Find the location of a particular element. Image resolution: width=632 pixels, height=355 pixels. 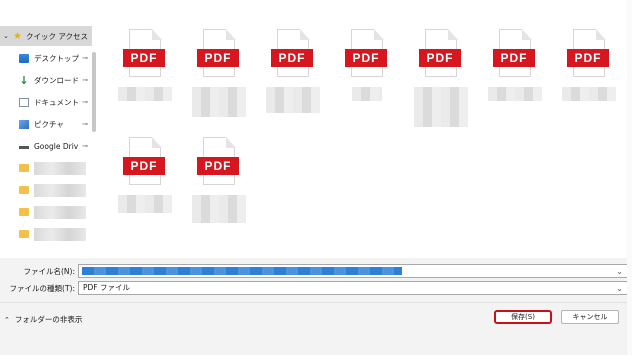

filetype-row: ファイルの種類(T): PDF ファイル ⌄ is located at coordinates (316, 288).